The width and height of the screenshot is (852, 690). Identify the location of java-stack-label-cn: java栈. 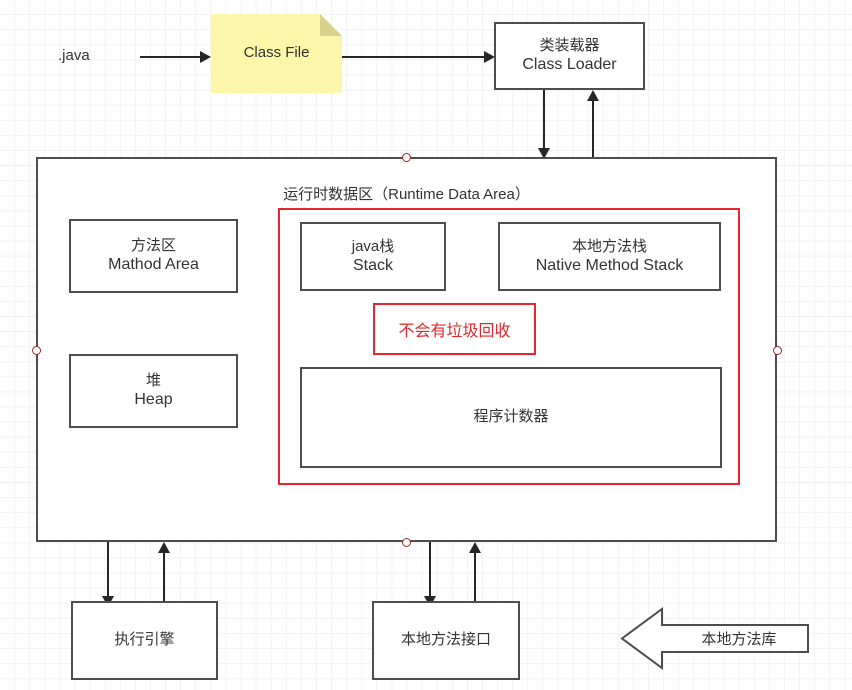
(373, 246).